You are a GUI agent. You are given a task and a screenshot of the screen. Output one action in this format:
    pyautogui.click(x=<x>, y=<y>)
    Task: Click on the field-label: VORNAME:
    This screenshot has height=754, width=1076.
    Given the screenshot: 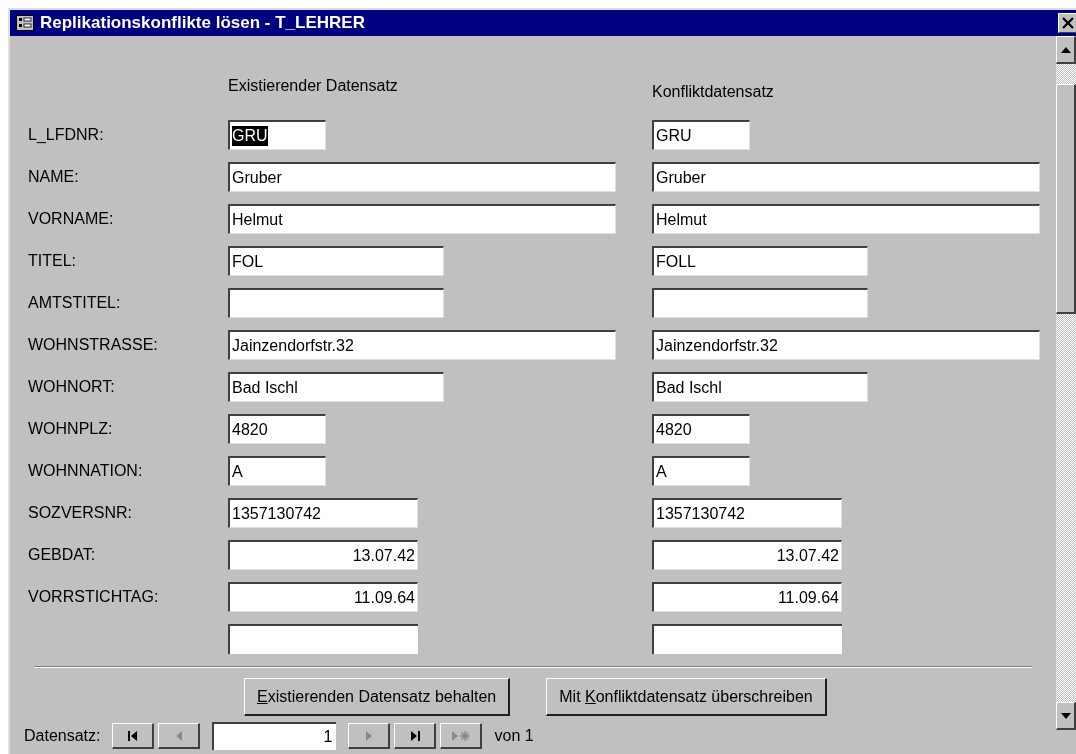 What is the action you would take?
    pyautogui.click(x=71, y=219)
    